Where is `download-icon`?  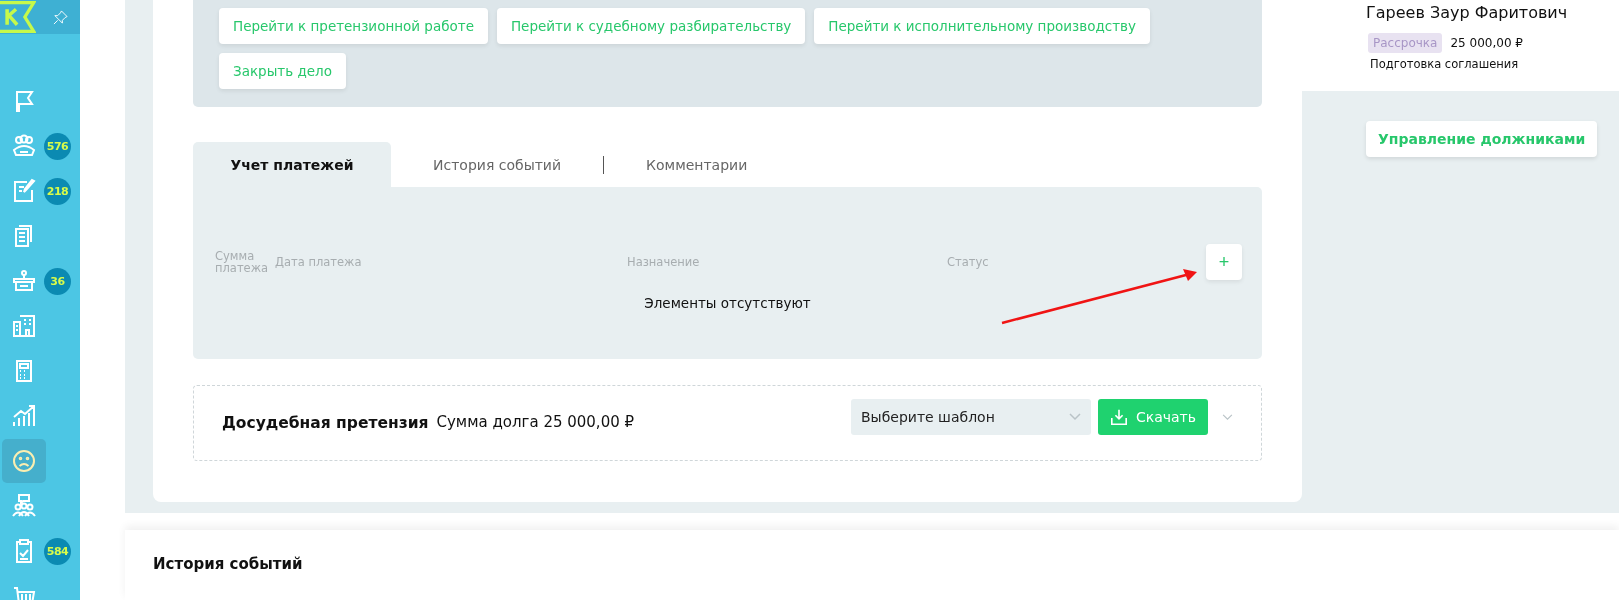 download-icon is located at coordinates (1118, 417).